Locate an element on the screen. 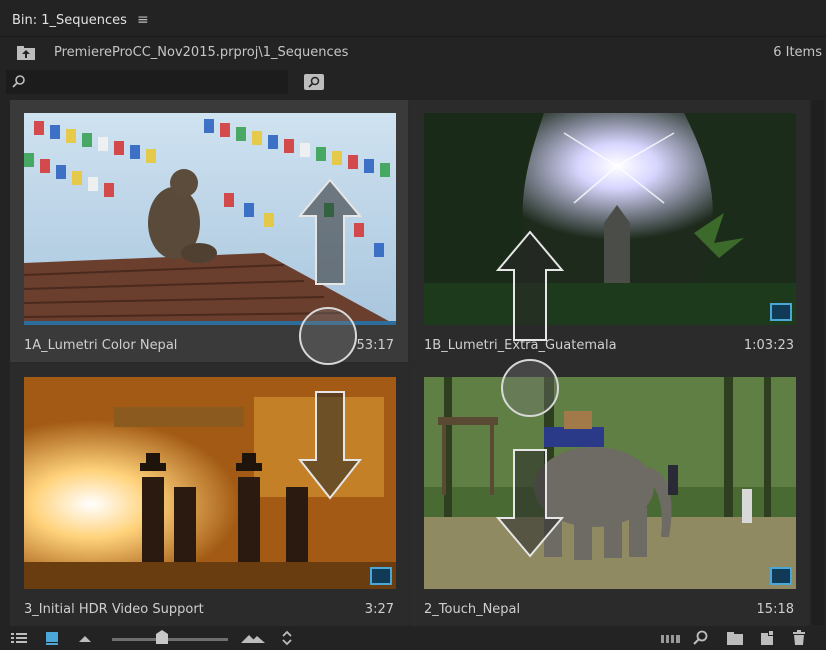 Image resolution: width=826 pixels, height=650 pixels. new-item-icon is located at coordinates (767, 638).